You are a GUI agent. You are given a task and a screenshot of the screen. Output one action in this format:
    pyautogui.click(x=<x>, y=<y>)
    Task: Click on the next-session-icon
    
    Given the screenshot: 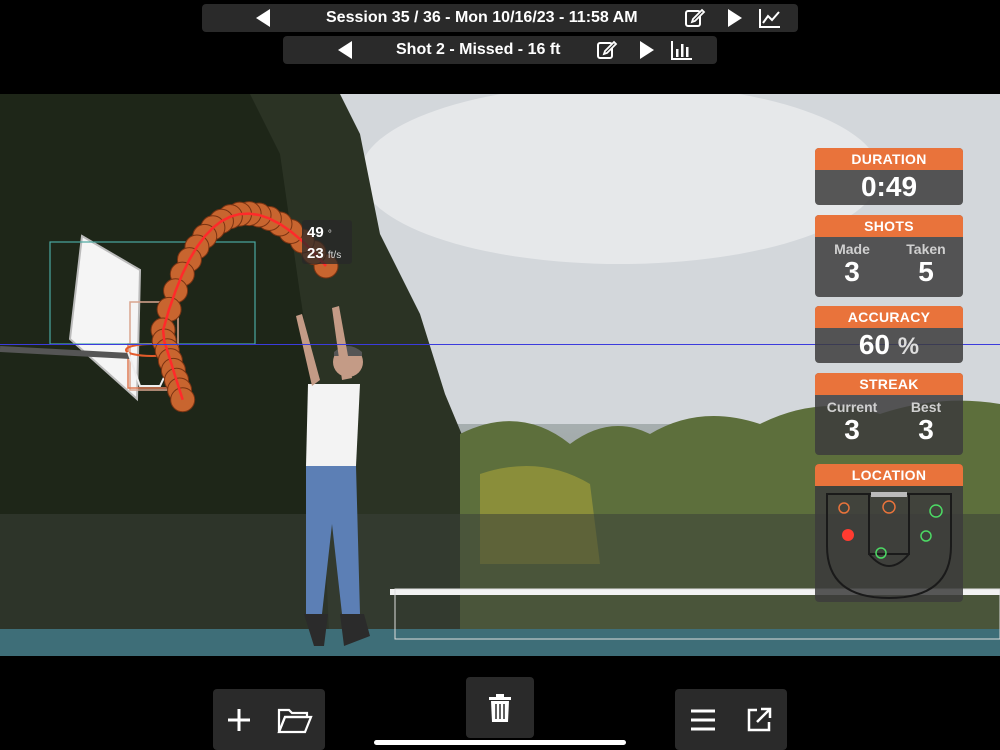 What is the action you would take?
    pyautogui.click(x=734, y=18)
    